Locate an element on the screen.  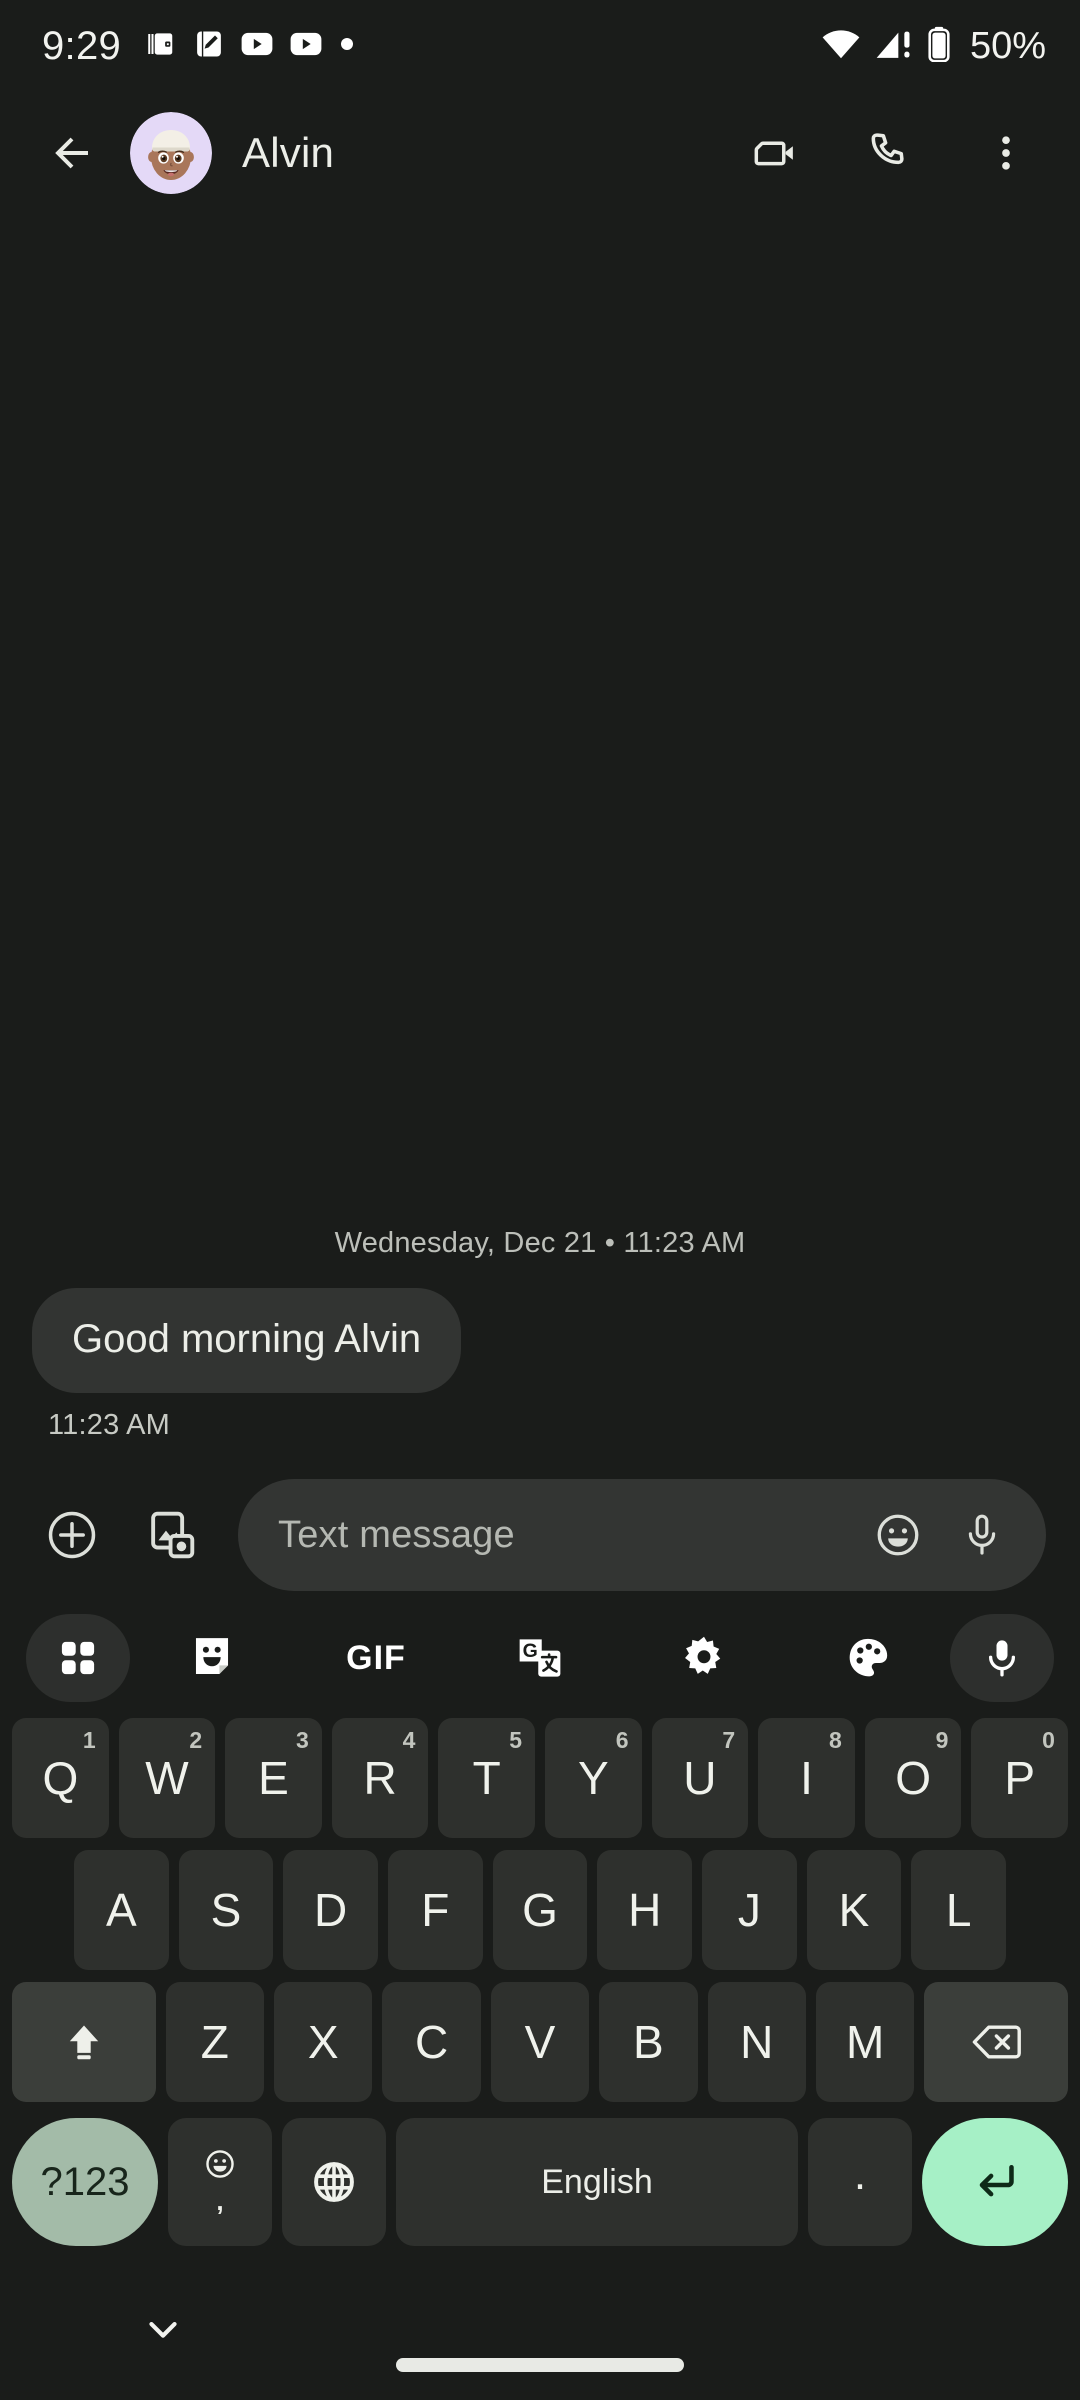
app-bar: Alvin is located at coordinates (540, 153).